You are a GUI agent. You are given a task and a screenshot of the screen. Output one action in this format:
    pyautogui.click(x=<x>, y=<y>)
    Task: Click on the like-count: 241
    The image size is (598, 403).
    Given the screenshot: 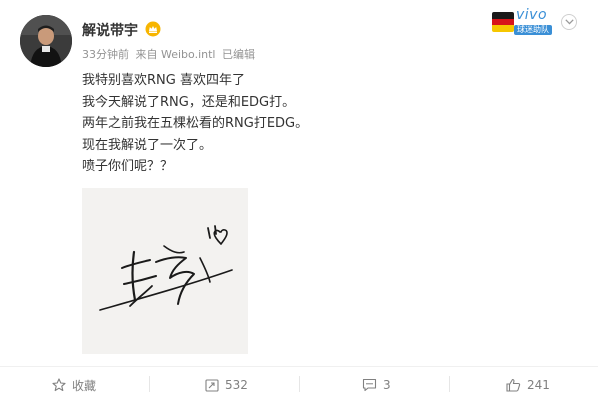 What is the action you would take?
    pyautogui.click(x=538, y=385)
    